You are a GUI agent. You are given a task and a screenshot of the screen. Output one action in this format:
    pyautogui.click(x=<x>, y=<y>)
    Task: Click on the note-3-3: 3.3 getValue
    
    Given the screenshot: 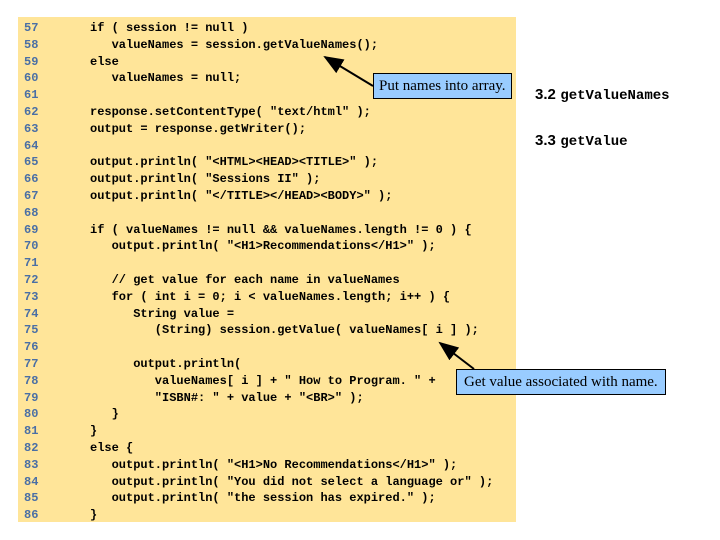 What is the action you would take?
    pyautogui.click(x=581, y=141)
    